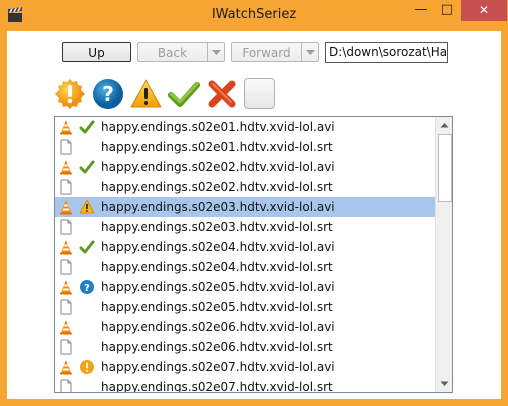 This screenshot has width=508, height=406. I want to click on list-item: happy.endings.s02e01.hdtv.xvid-lol.srt, so click(245, 147).